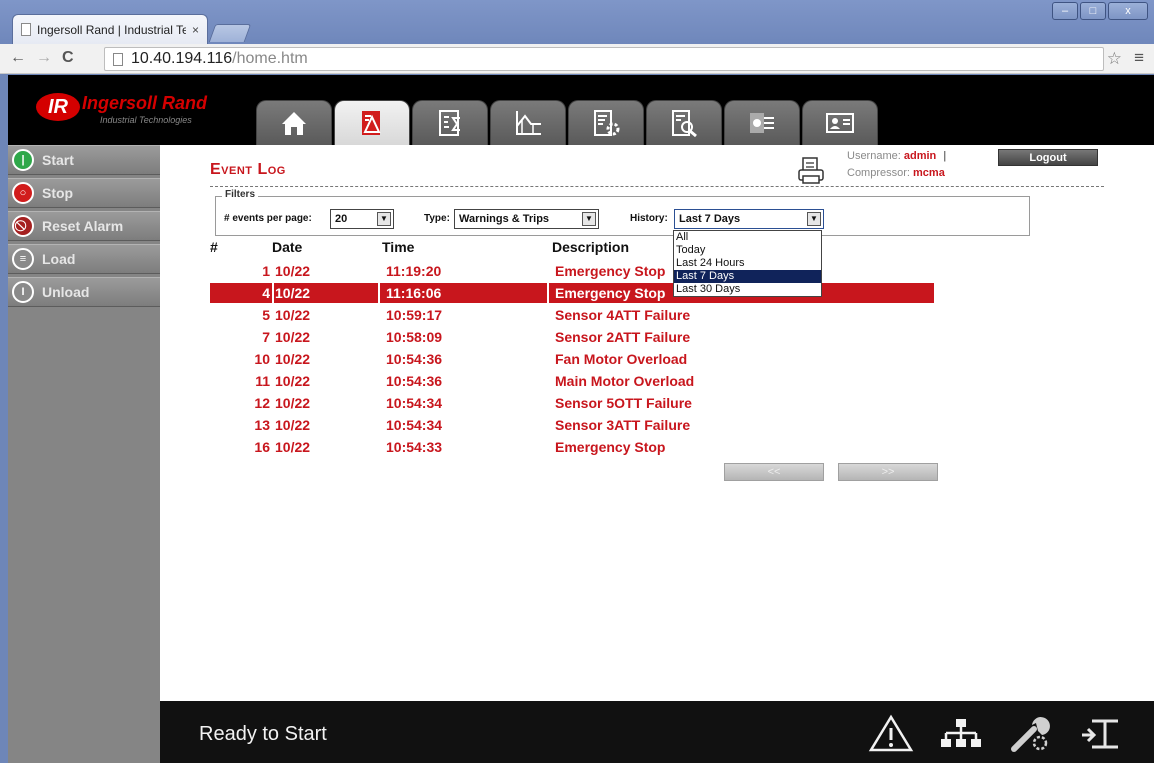  I want to click on row-time: 10:59:17, so click(414, 315).